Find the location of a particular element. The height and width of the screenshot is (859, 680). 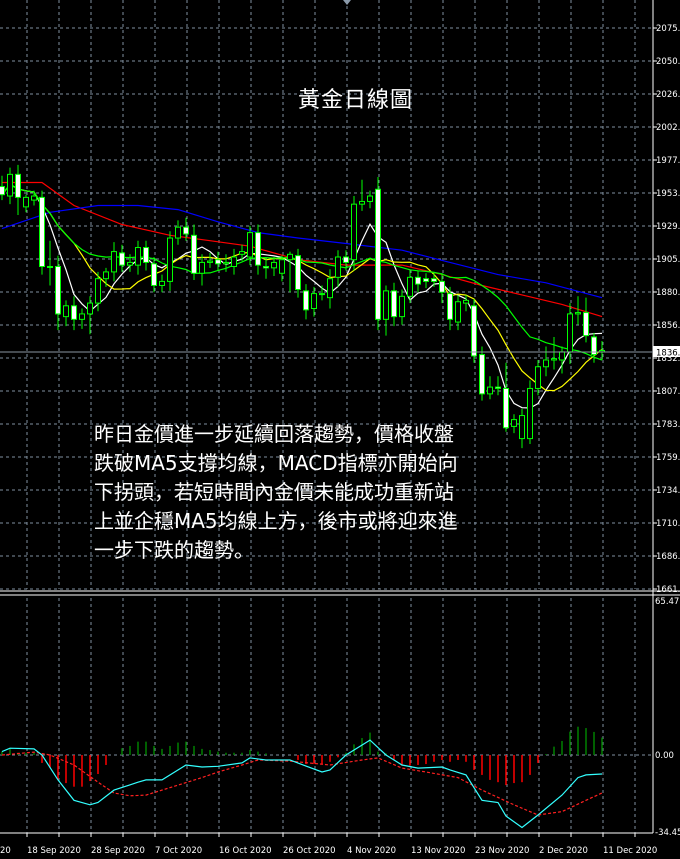

y-tick-label: 1661. is located at coordinates (668, 590).